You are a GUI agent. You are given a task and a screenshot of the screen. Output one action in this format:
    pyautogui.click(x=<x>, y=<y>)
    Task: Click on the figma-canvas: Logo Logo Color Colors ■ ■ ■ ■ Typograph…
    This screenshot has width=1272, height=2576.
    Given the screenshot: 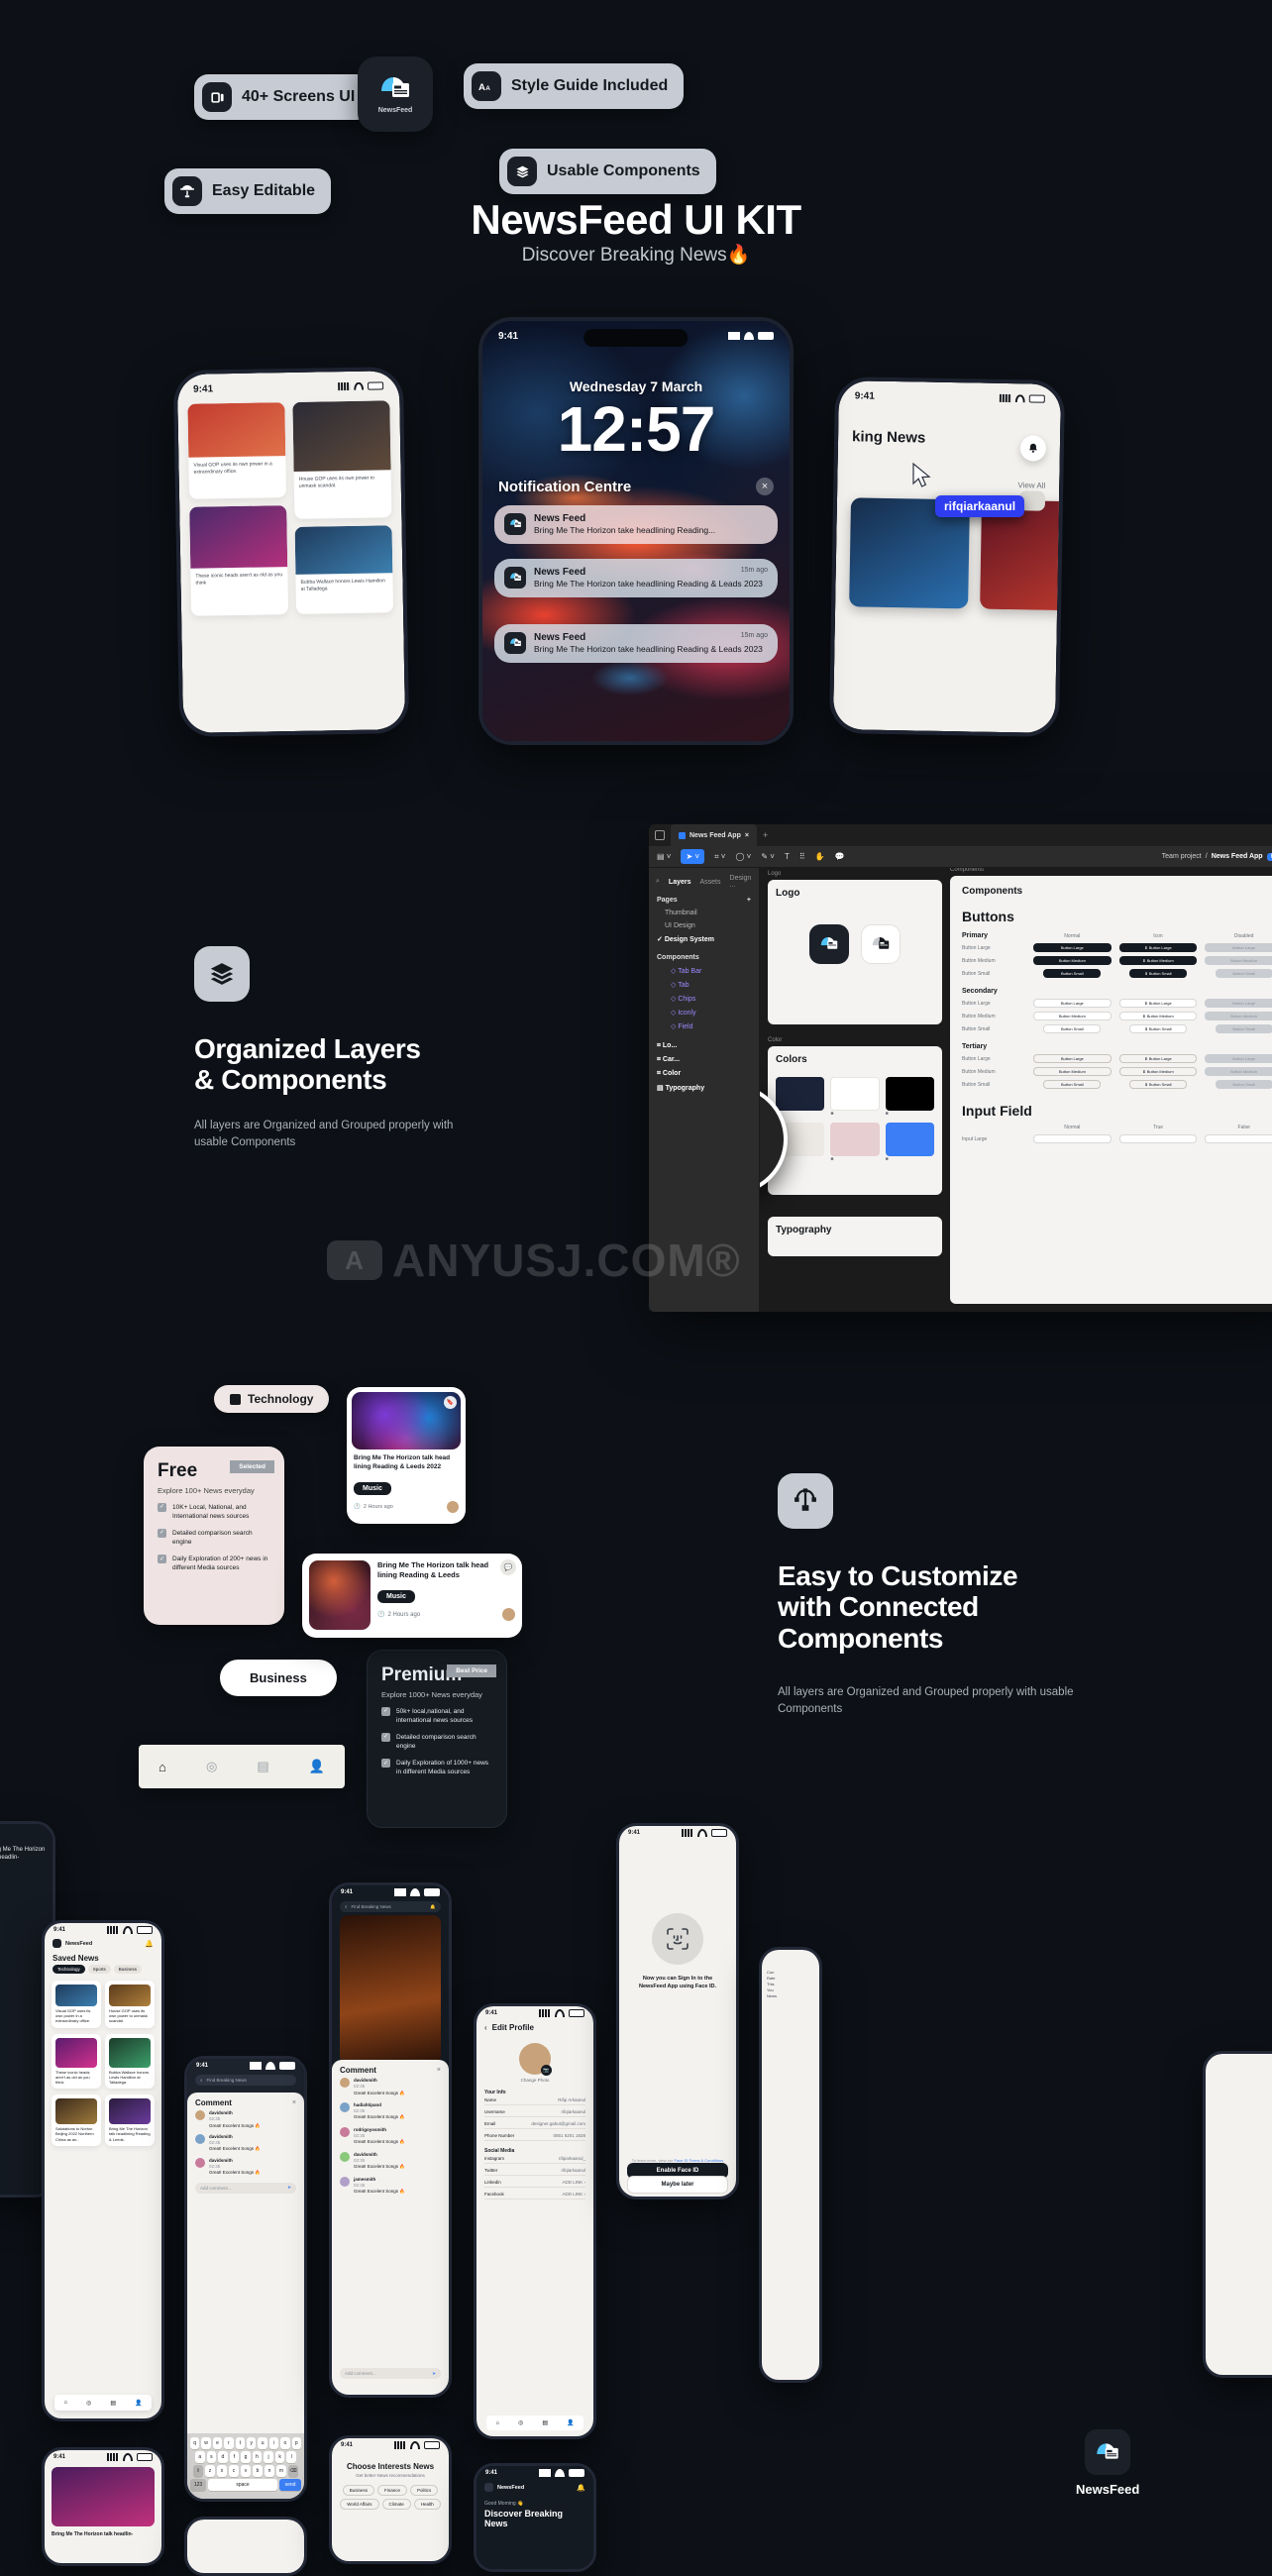 What is the action you would take?
    pyautogui.click(x=1016, y=1090)
    